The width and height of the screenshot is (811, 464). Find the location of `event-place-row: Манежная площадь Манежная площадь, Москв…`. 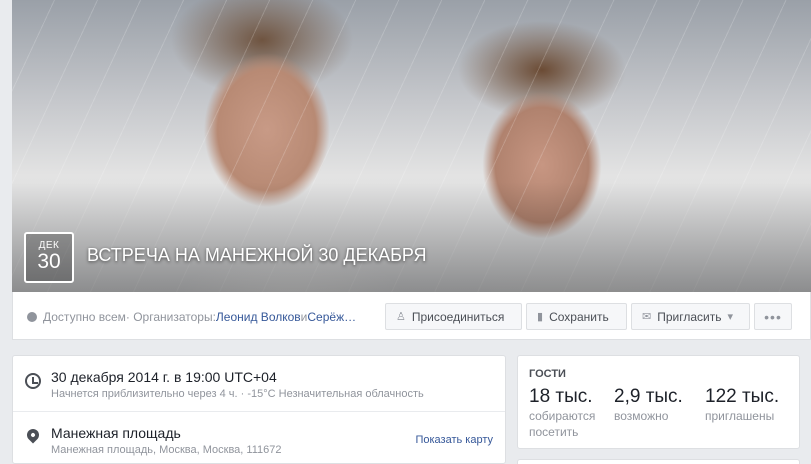

event-place-row: Манежная площадь Манежная площадь, Москв… is located at coordinates (259, 438).